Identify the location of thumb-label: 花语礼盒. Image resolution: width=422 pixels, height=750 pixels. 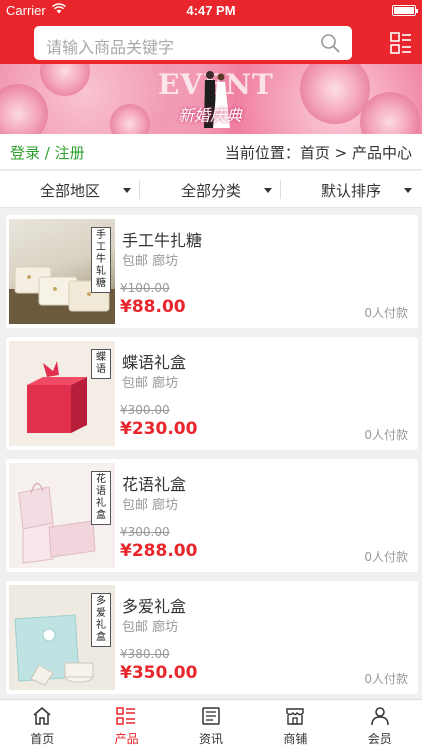
(101, 498).